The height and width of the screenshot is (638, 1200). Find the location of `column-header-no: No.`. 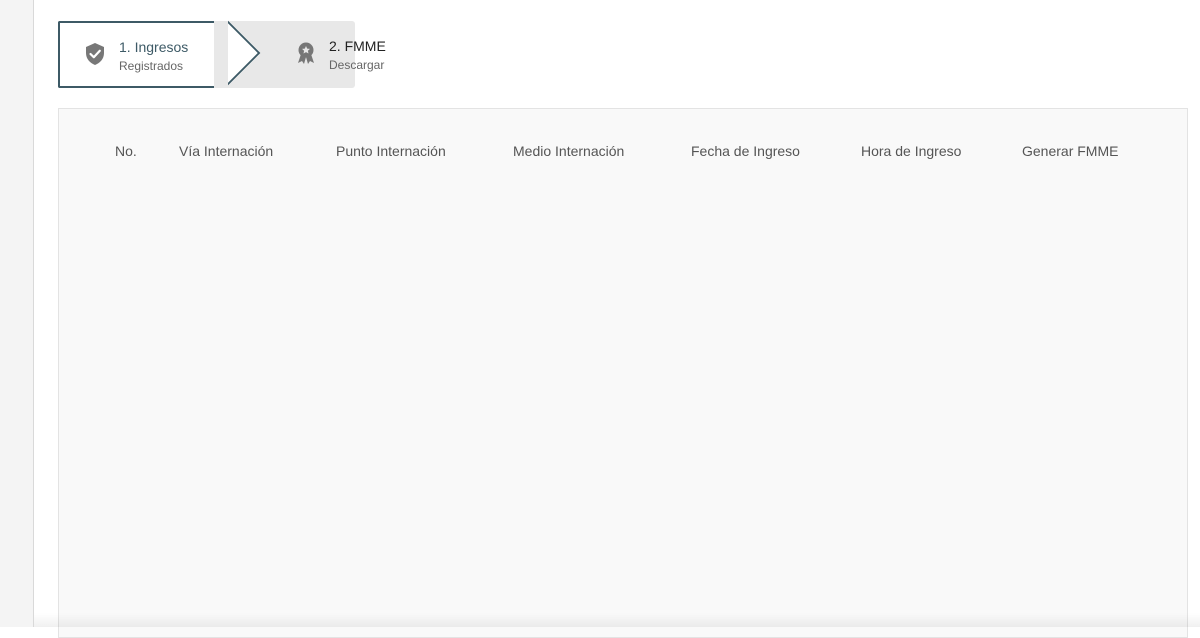

column-header-no: No. is located at coordinates (126, 151).